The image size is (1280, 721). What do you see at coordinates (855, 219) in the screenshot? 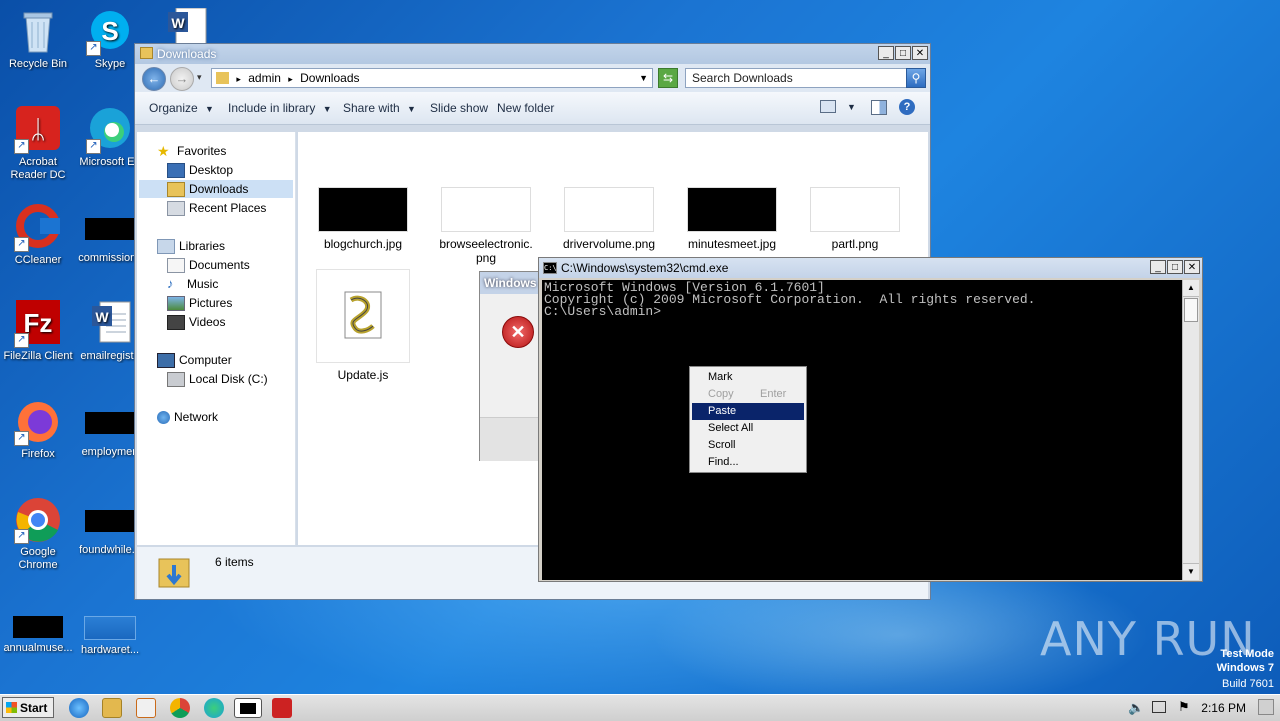
I see `file-item: partl.png` at bounding box center [855, 219].